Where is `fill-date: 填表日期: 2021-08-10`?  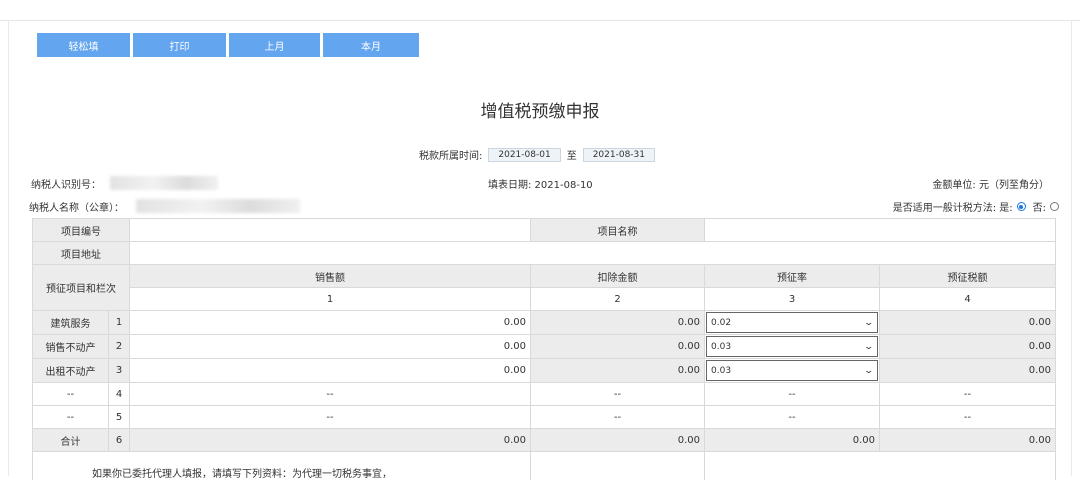 fill-date: 填表日期: 2021-08-10 is located at coordinates (540, 185).